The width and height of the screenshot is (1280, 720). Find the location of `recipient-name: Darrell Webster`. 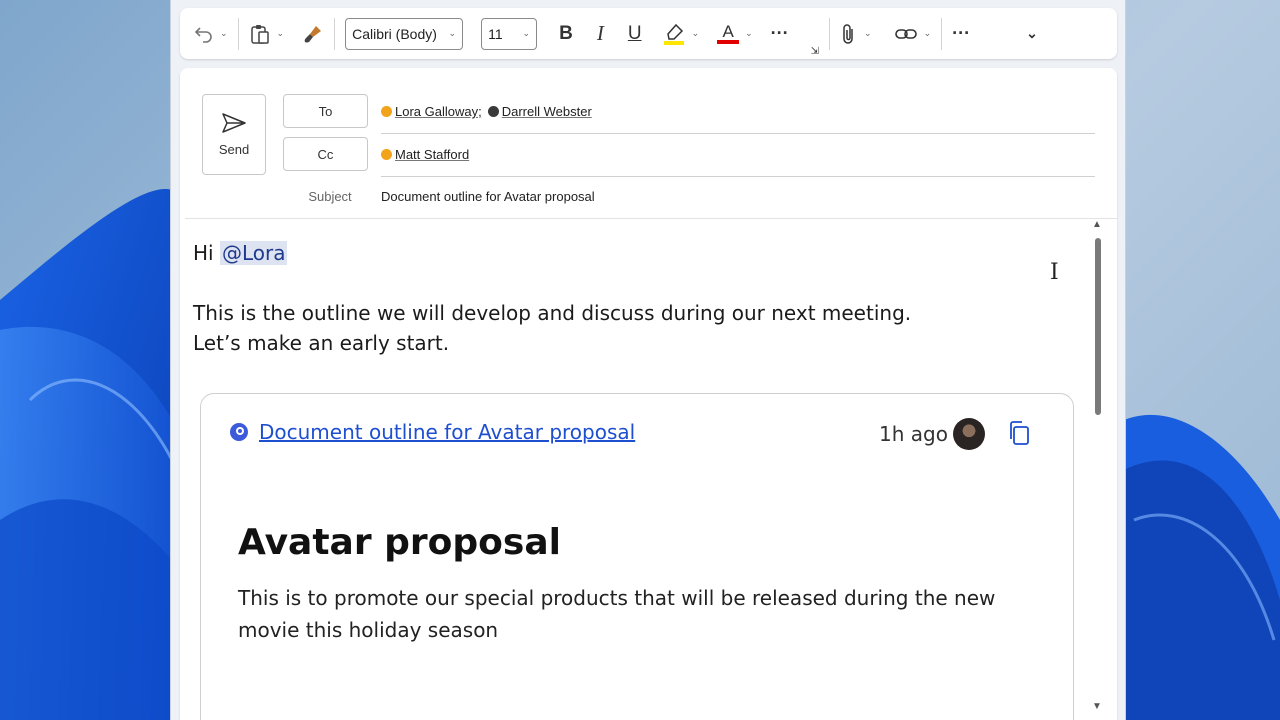

recipient-name: Darrell Webster is located at coordinates (546, 111).